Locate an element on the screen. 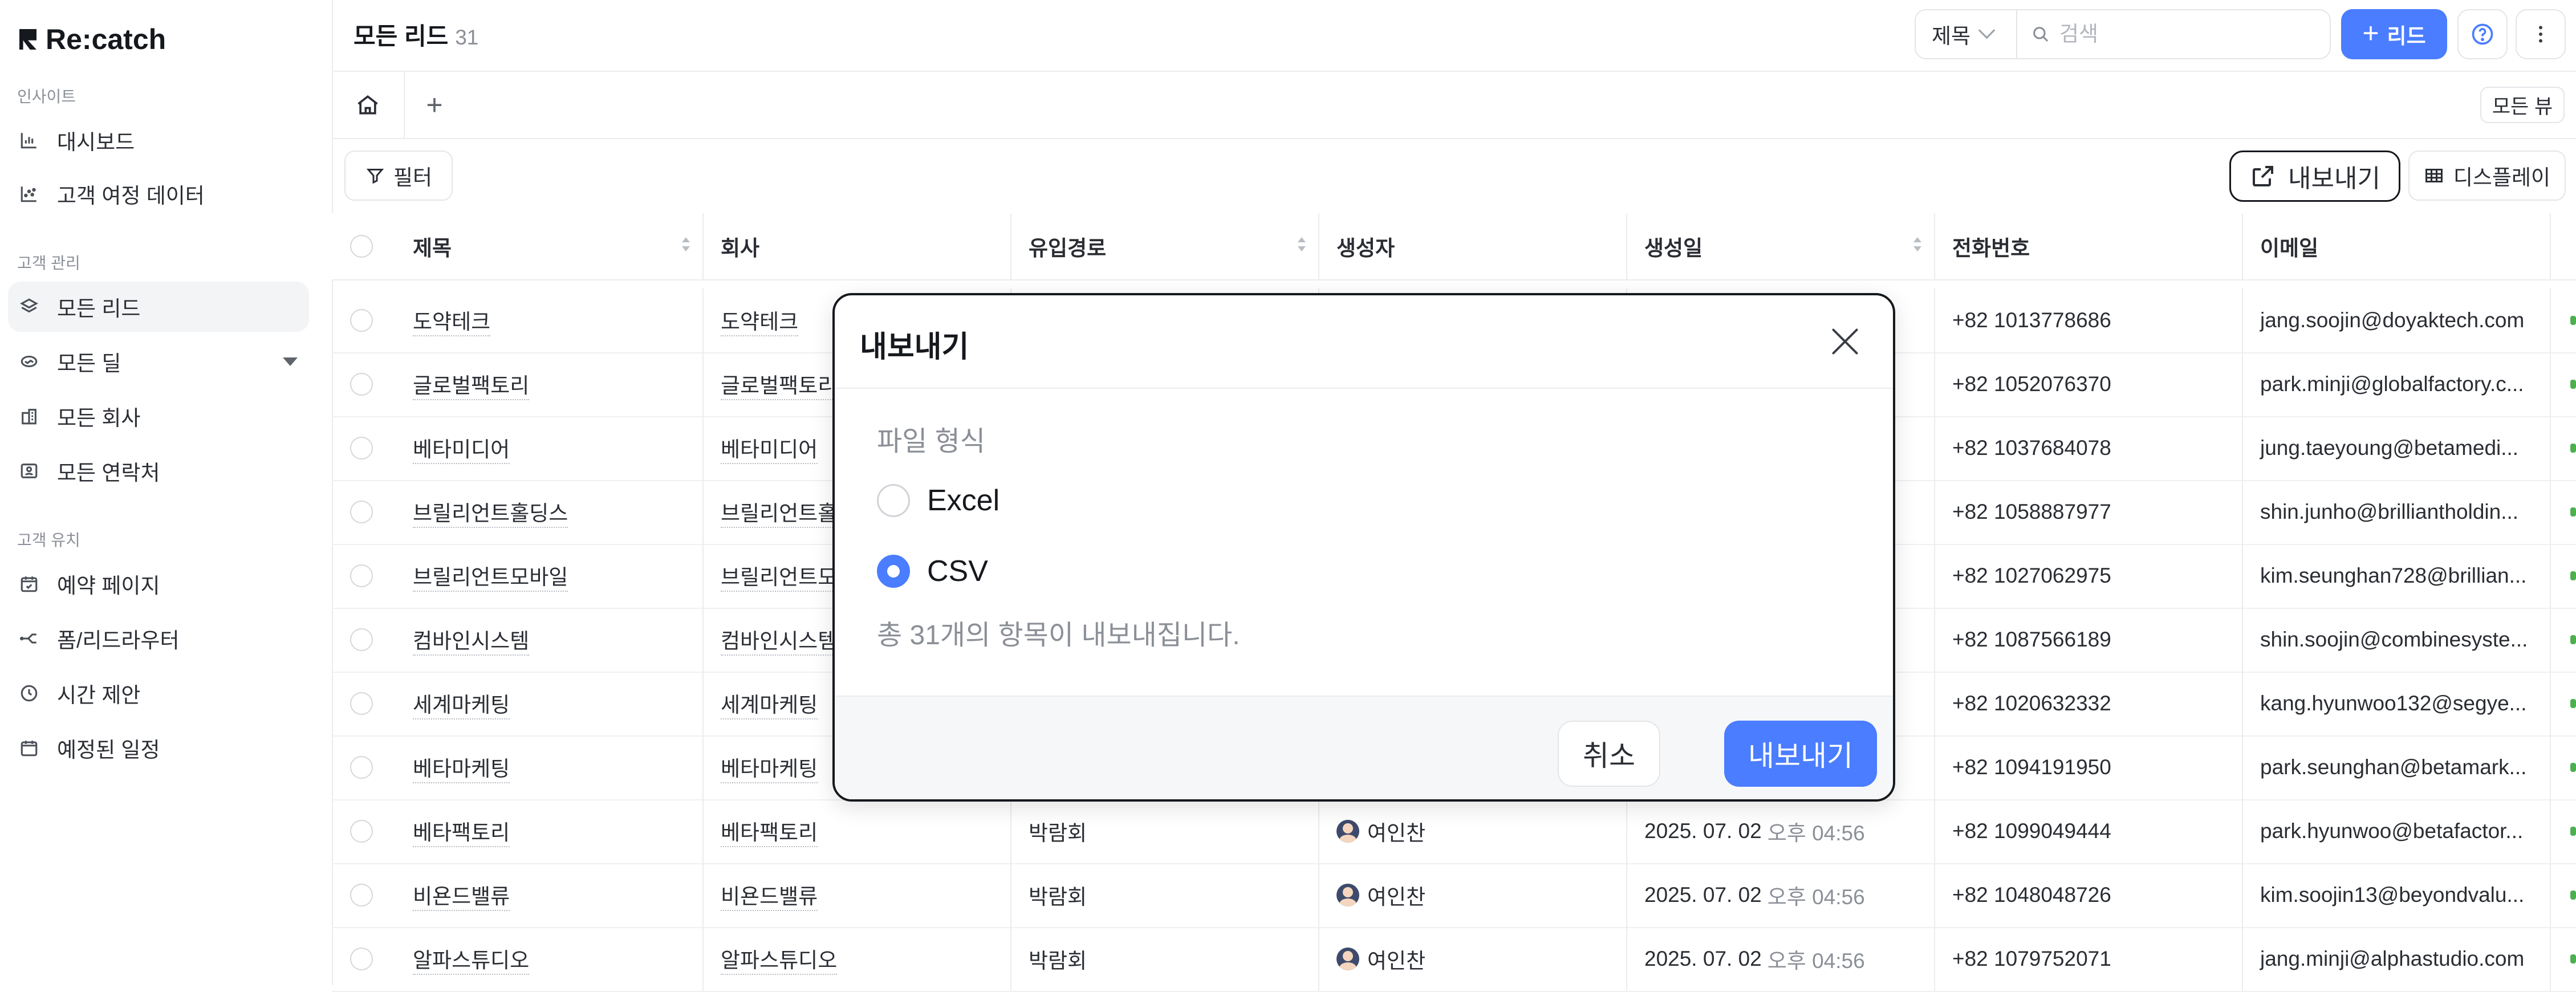 This screenshot has height=992, width=2576. sidebar-item-time-proposal: 시간 제안 is located at coordinates (158, 693).